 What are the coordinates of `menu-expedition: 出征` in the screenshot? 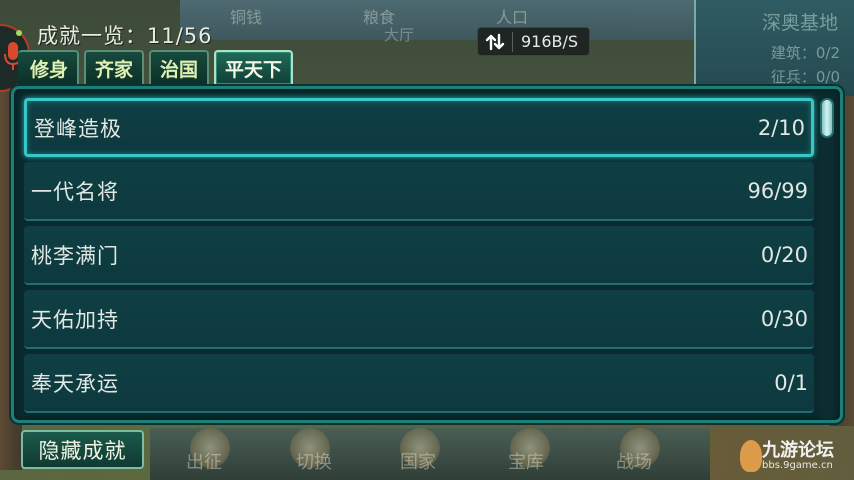 It's located at (204, 461).